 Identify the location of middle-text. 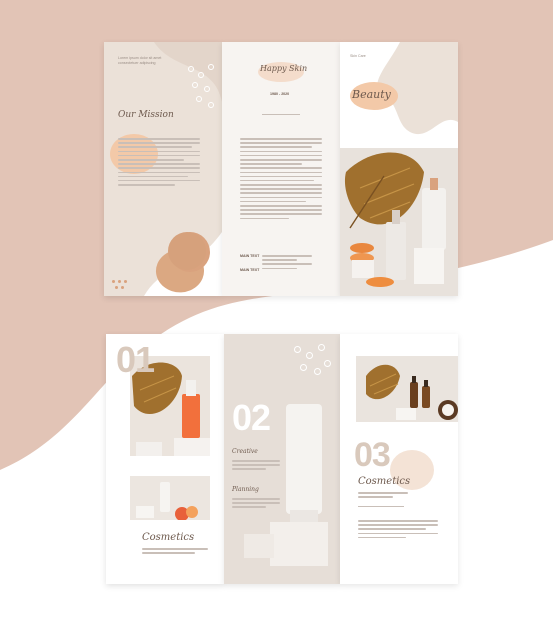
(281, 180).